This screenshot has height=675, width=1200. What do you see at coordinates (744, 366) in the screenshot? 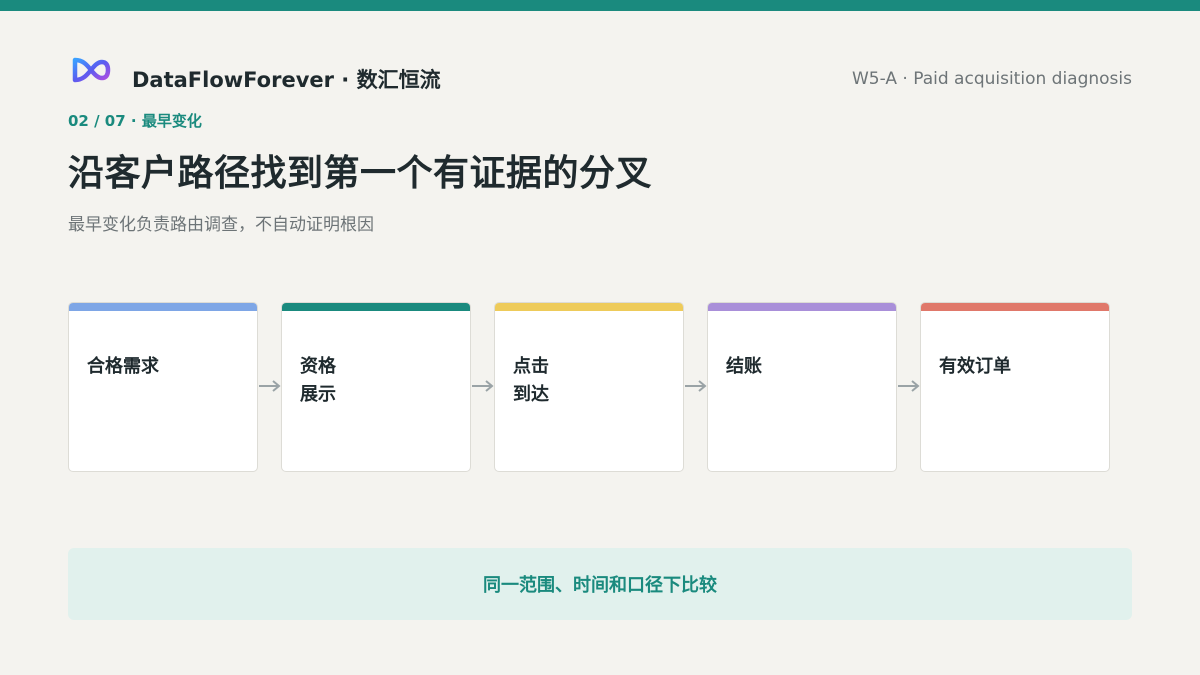
I see `step-label: 结账` at bounding box center [744, 366].